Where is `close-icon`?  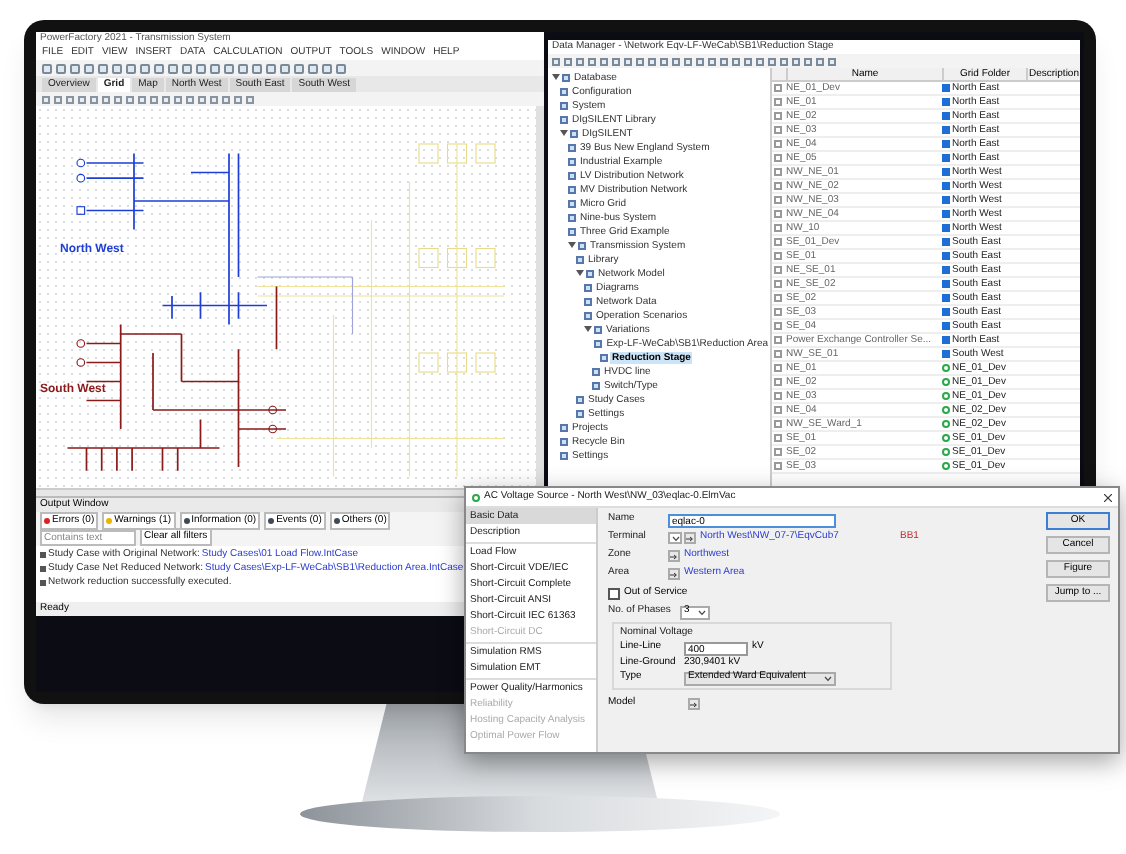
close-icon is located at coordinates (1108, 497).